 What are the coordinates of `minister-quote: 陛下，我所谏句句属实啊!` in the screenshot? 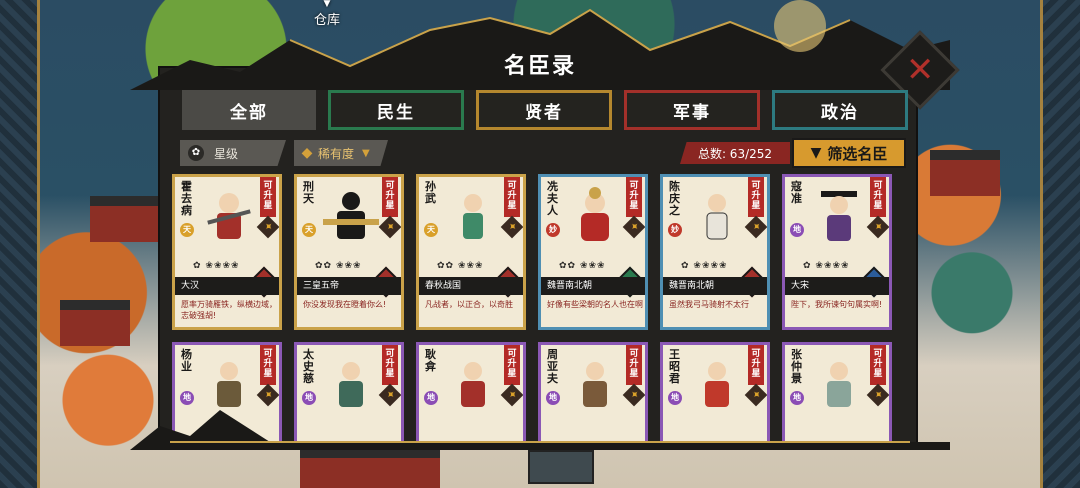 It's located at (837, 304).